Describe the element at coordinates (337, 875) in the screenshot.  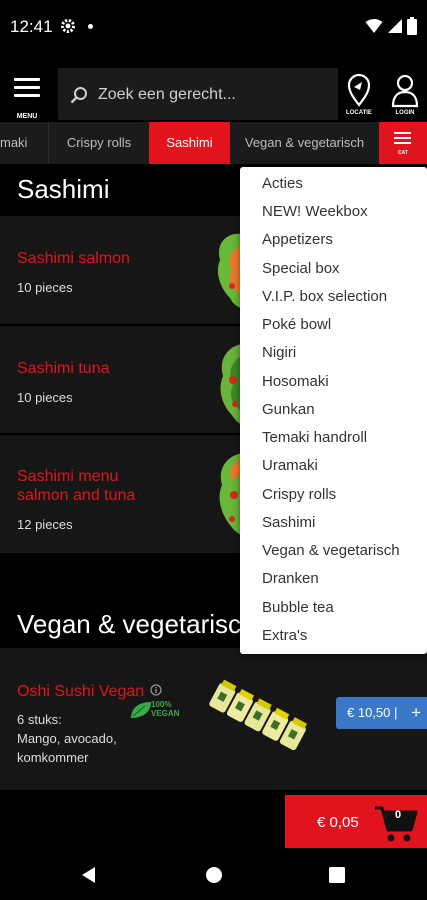
I see `recents-icon` at that location.